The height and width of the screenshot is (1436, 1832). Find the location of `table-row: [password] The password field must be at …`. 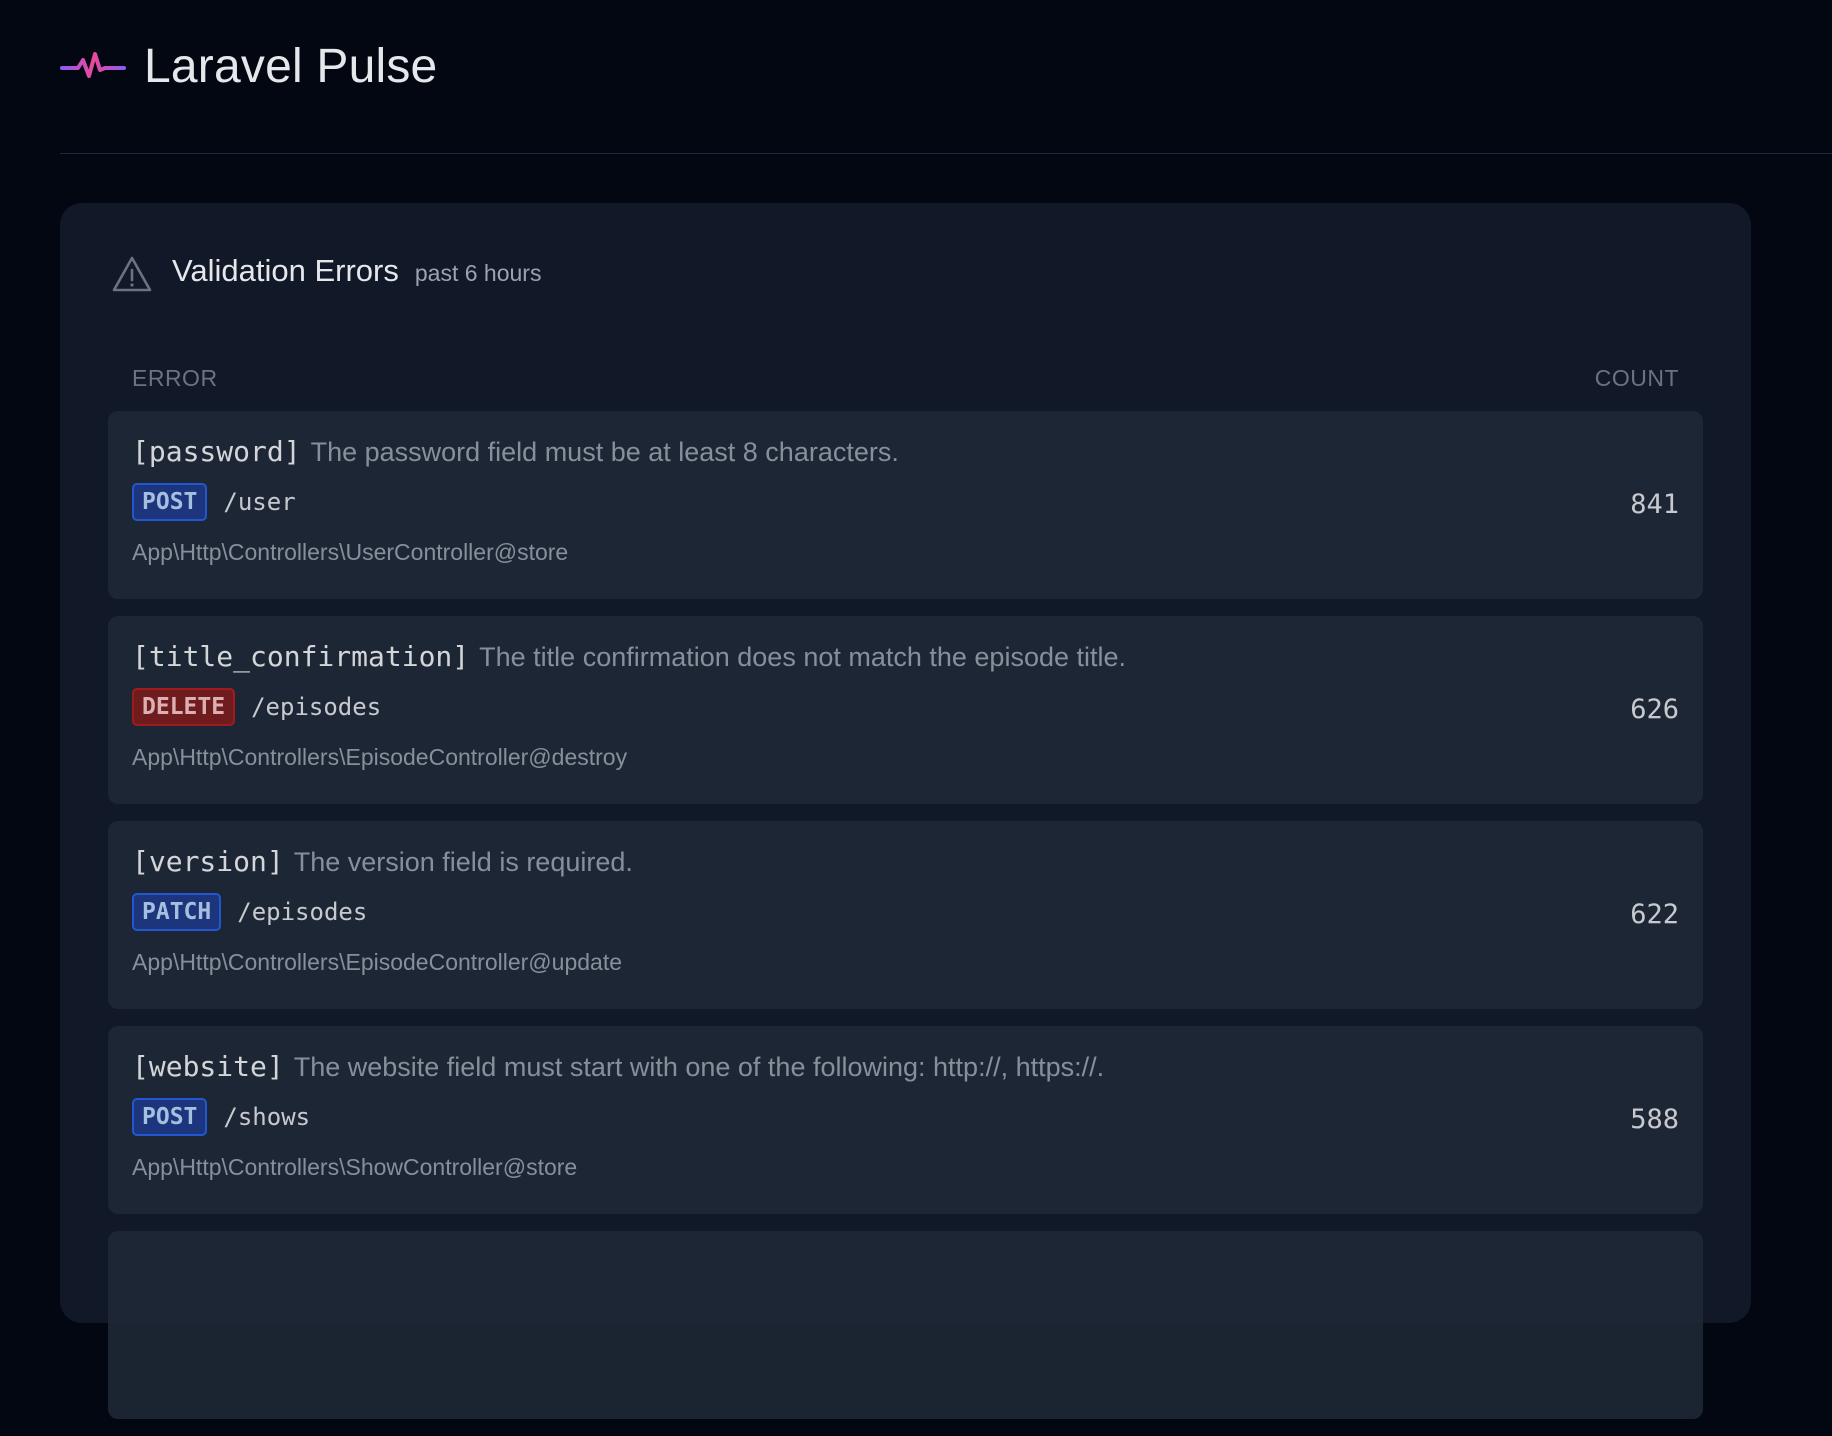

table-row: [password] The password field must be at … is located at coordinates (905, 505).